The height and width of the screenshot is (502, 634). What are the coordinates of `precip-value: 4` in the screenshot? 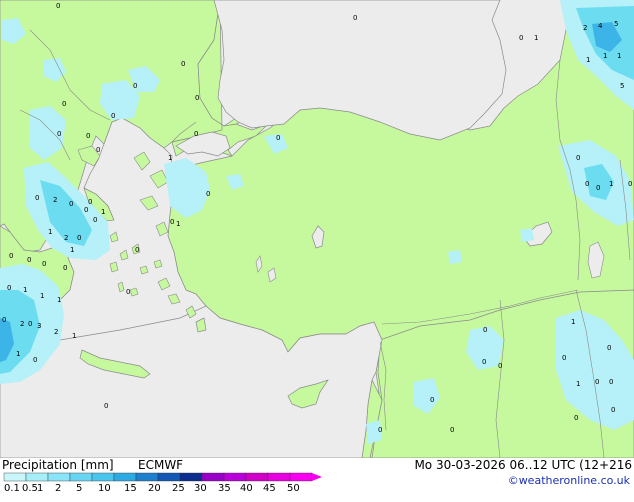 It's located at (600, 26).